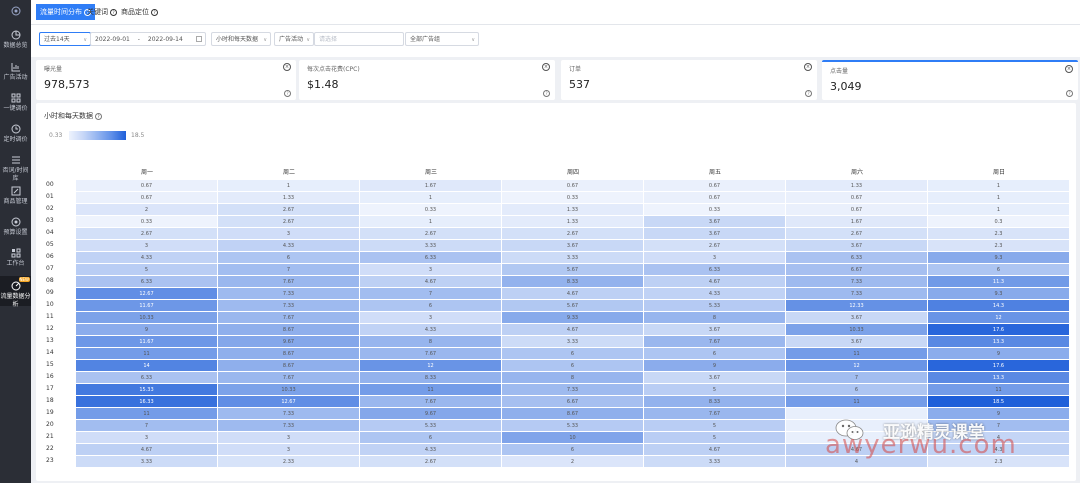 This screenshot has height=483, width=1080. Describe the element at coordinates (999, 366) in the screenshot. I see `heatmap-cell: 17.6` at that location.